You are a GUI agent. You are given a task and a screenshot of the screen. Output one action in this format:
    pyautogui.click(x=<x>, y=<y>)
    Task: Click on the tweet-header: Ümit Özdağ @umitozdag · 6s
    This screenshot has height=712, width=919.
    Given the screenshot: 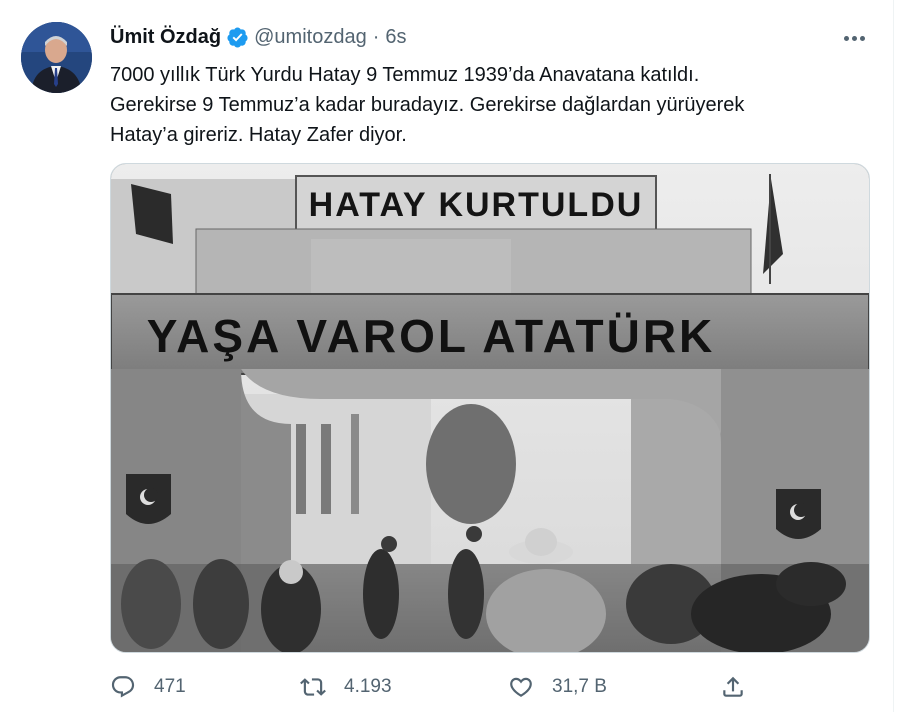 What is the action you would take?
    pyautogui.click(x=258, y=37)
    